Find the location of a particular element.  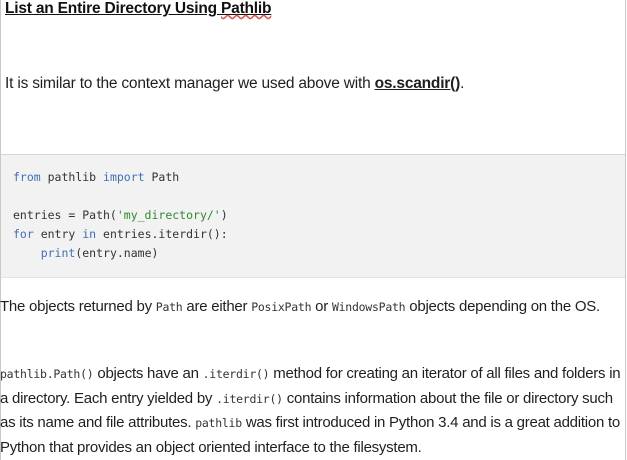

code-line-3: for entry in entries.iterdir(): is located at coordinates (120, 234).